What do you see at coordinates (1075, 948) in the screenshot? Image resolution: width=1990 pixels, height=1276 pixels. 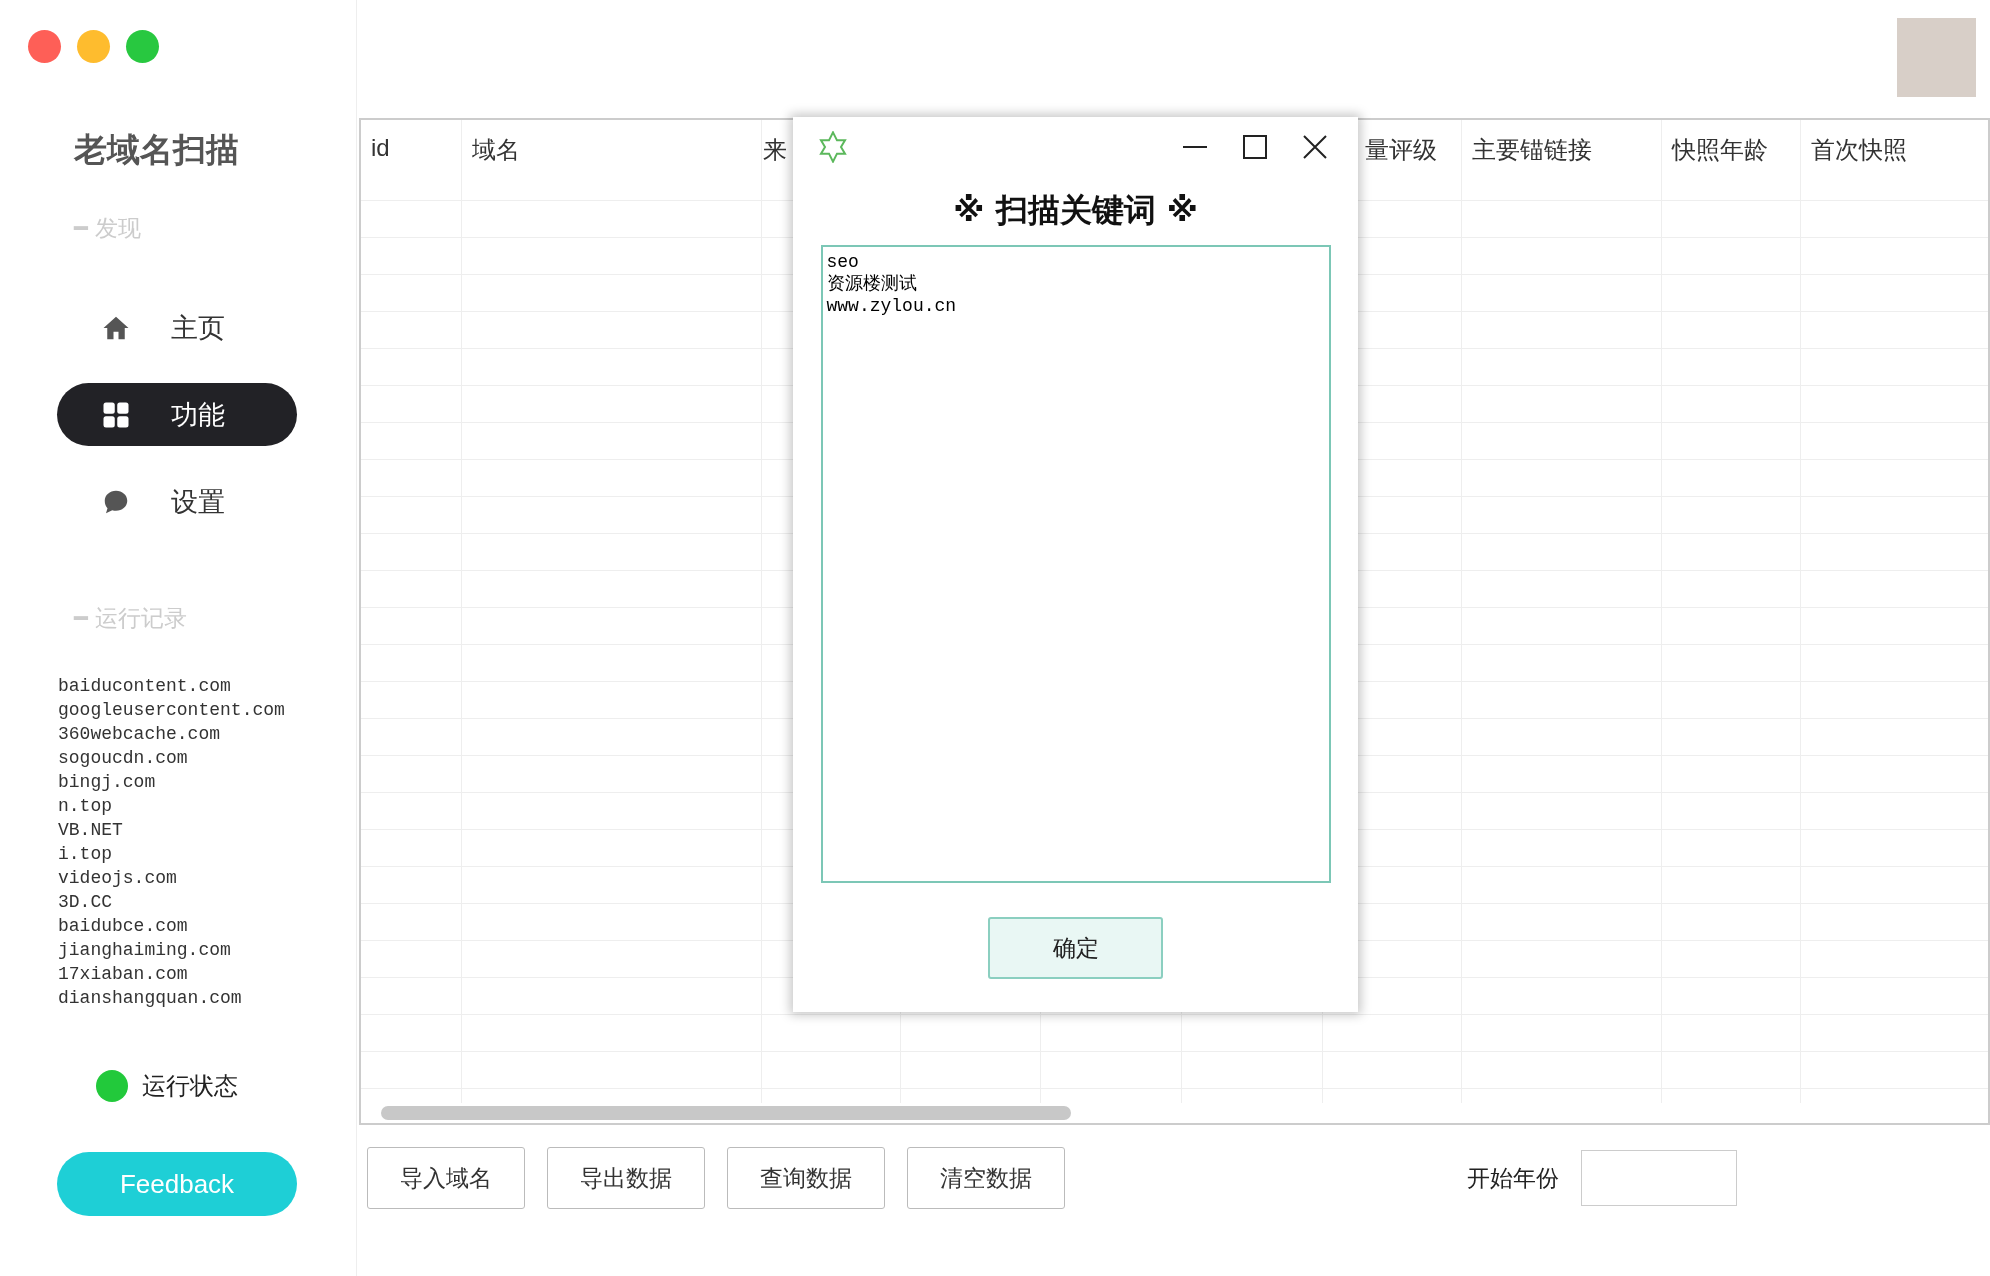 I see `confirm-button: 确定` at bounding box center [1075, 948].